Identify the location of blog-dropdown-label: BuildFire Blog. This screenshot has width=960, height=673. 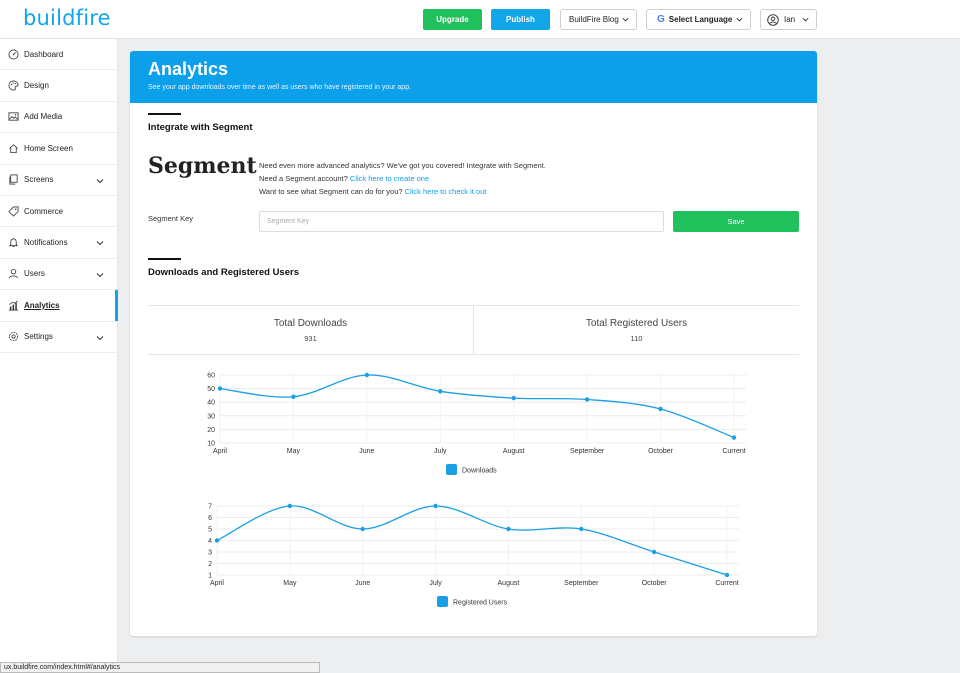
(594, 19).